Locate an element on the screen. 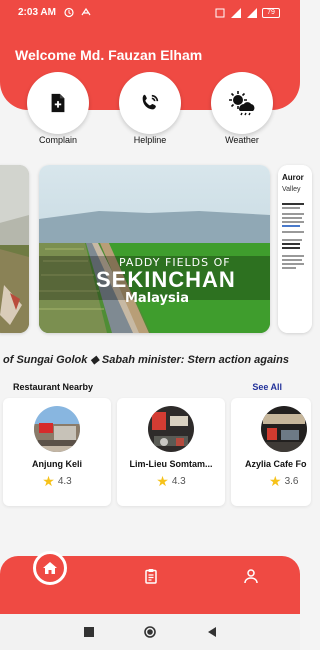 This screenshot has width=320, height=650. status-left-icons is located at coordinates (77, 12).